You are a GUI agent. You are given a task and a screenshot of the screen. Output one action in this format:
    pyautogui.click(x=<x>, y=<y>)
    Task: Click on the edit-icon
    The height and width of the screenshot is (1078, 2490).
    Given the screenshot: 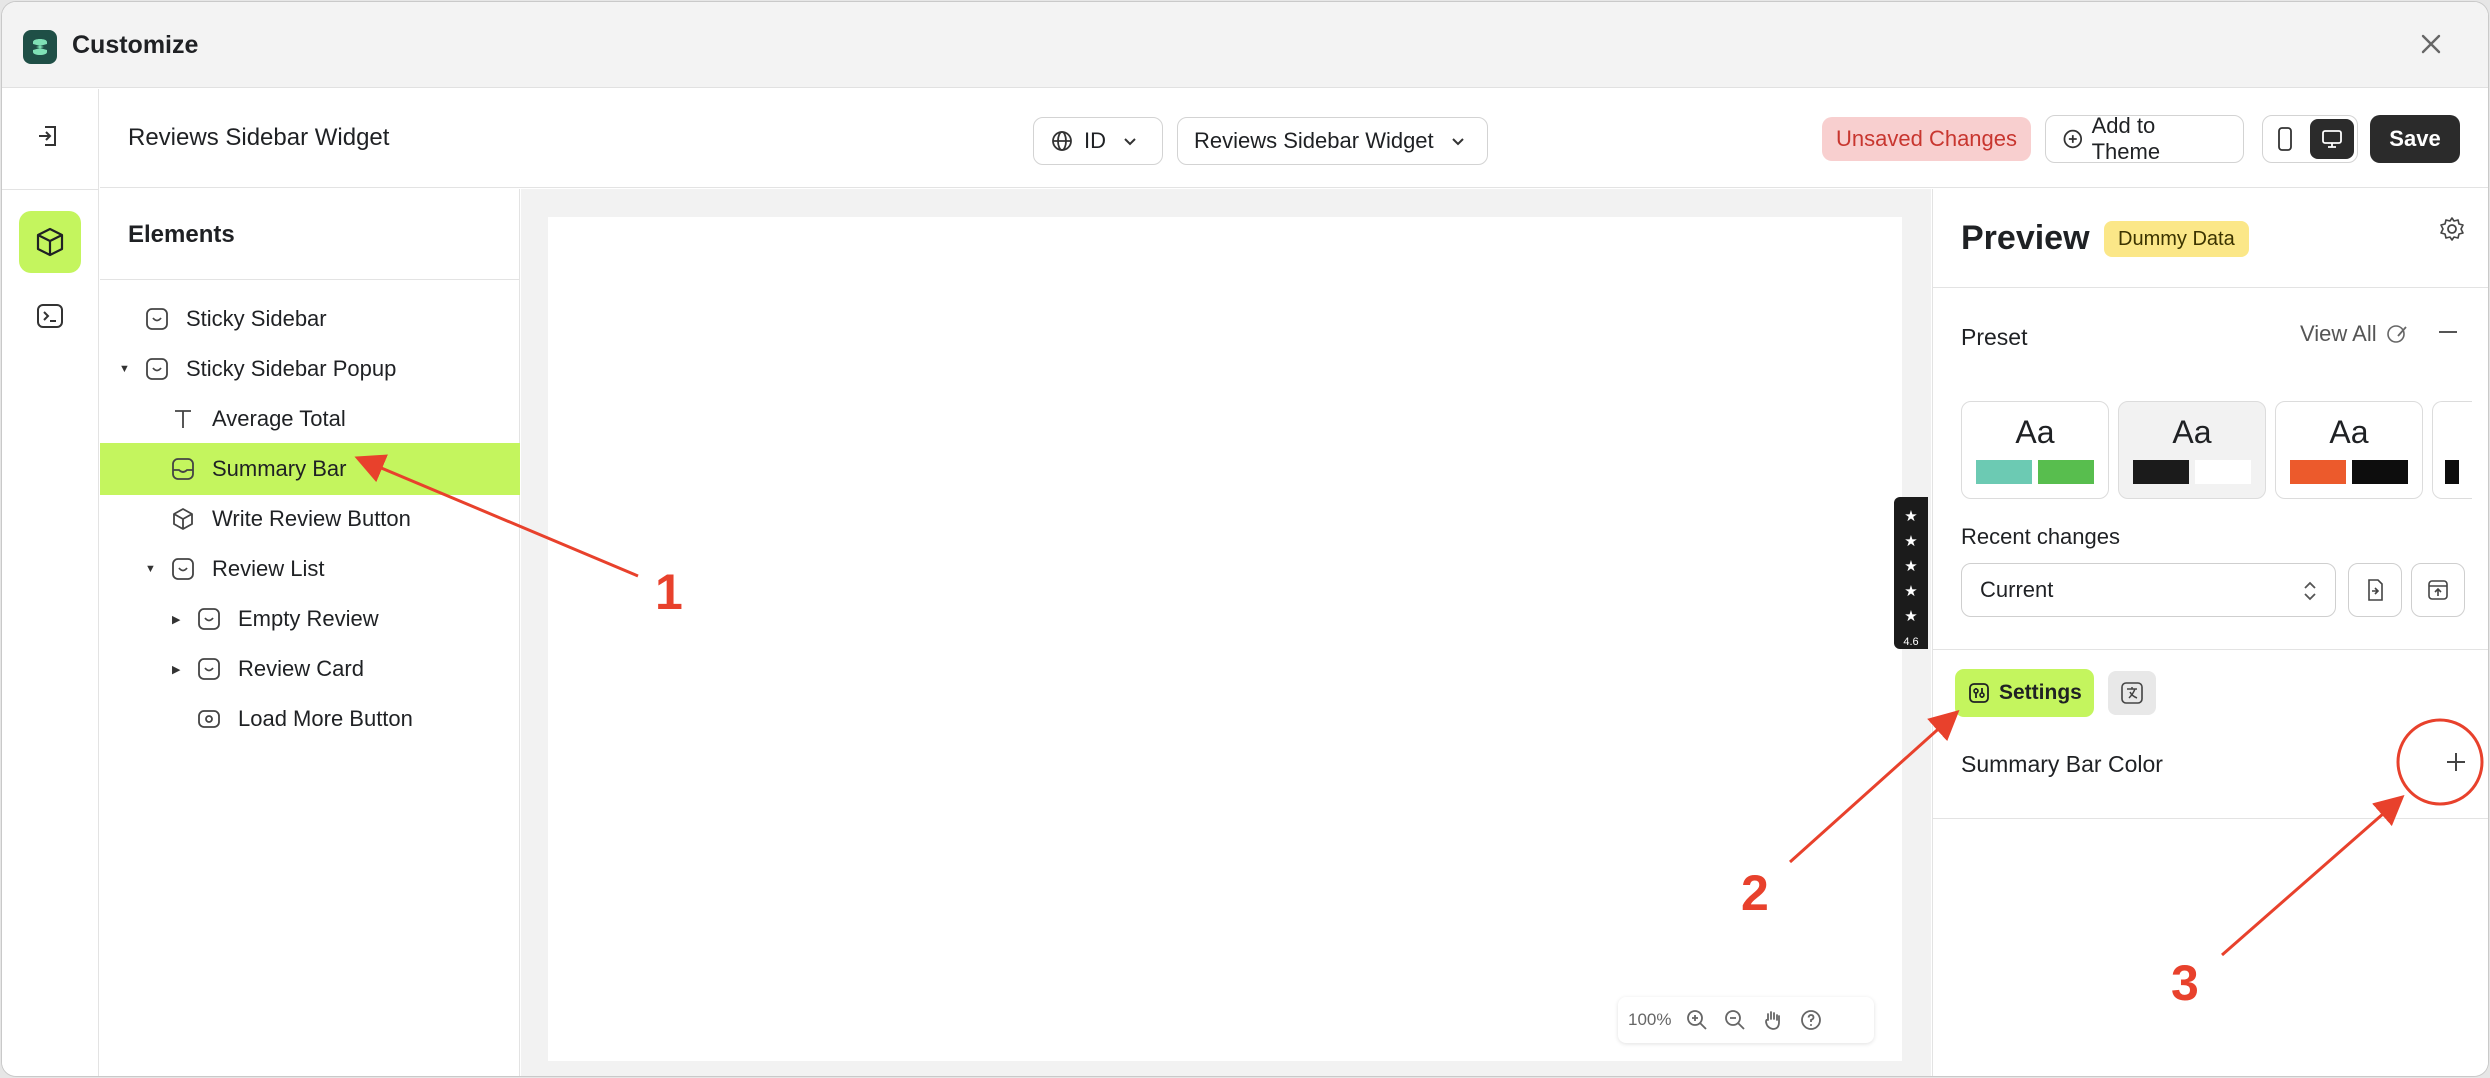 What is the action you would take?
    pyautogui.click(x=2396, y=334)
    